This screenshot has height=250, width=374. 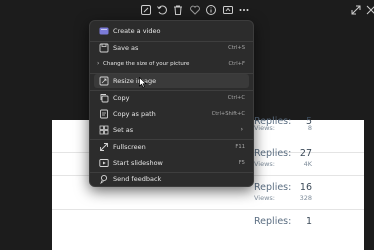 I want to click on feedback-icon, so click(x=104, y=179).